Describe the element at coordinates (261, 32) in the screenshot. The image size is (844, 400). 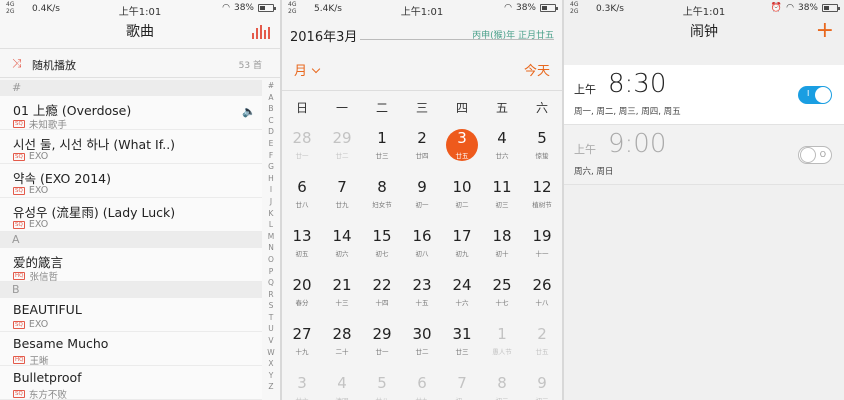
I see `equalizer-icon` at that location.